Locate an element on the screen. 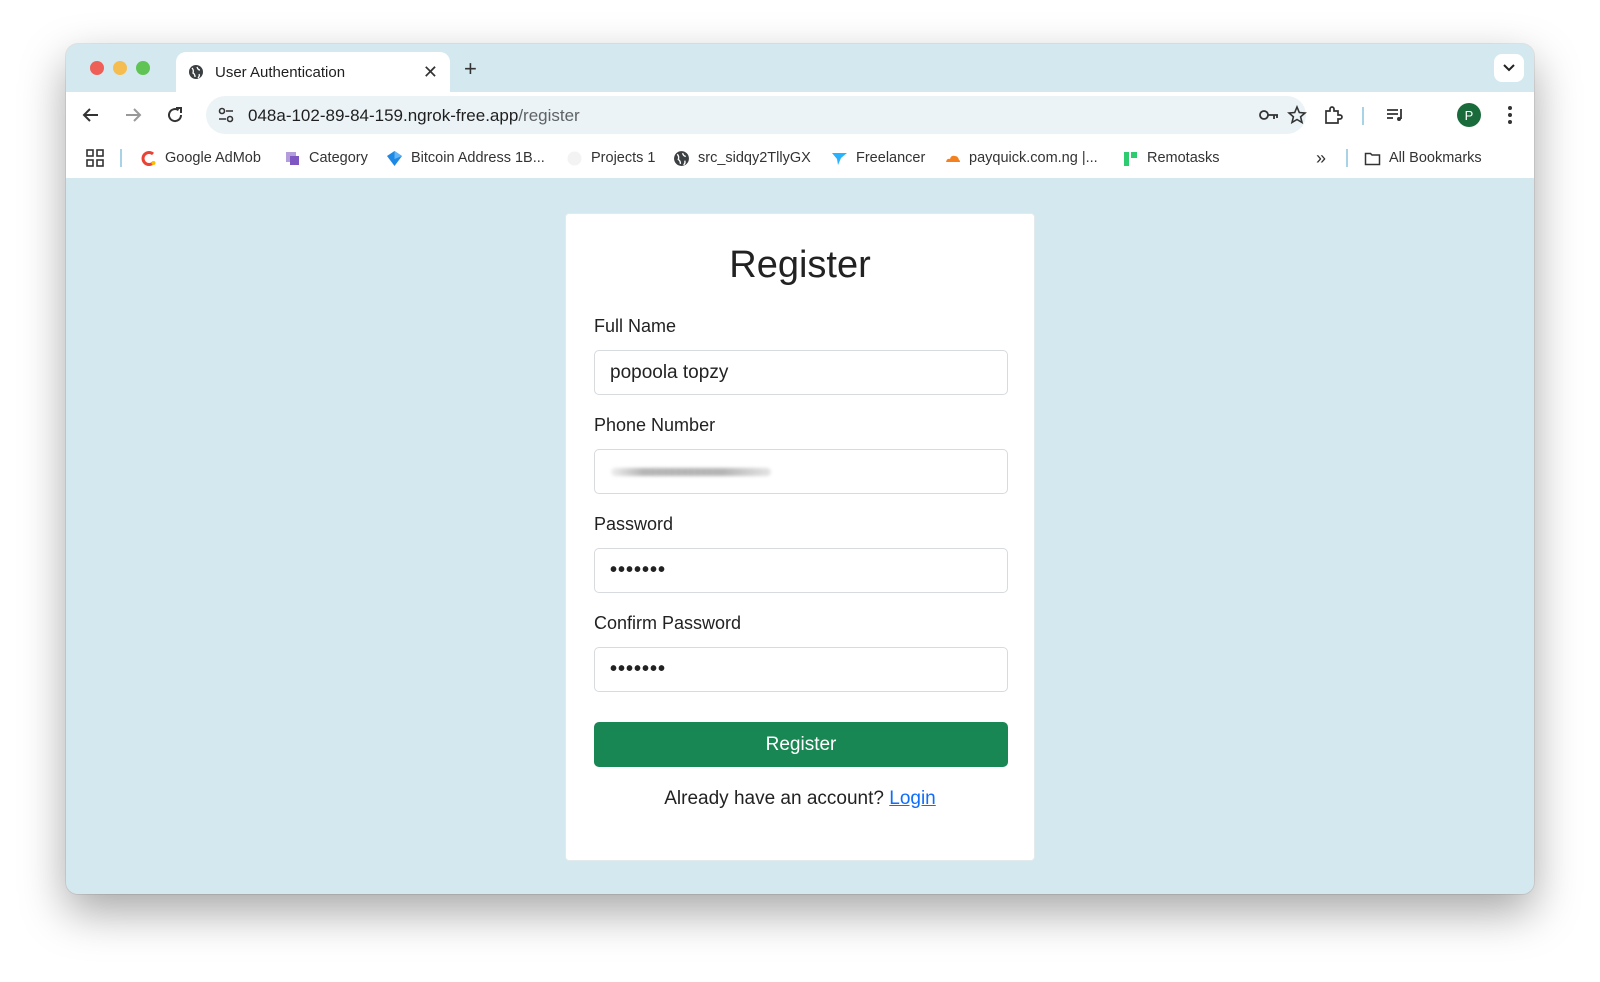 This screenshot has width=1600, height=982. folder-icon is located at coordinates (1372, 158).